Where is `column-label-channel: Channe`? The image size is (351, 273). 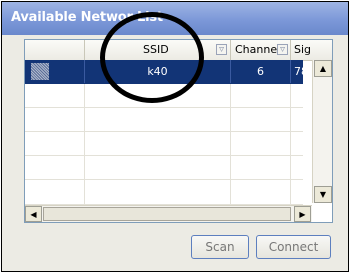
column-label-channel: Channe is located at coordinates (256, 49).